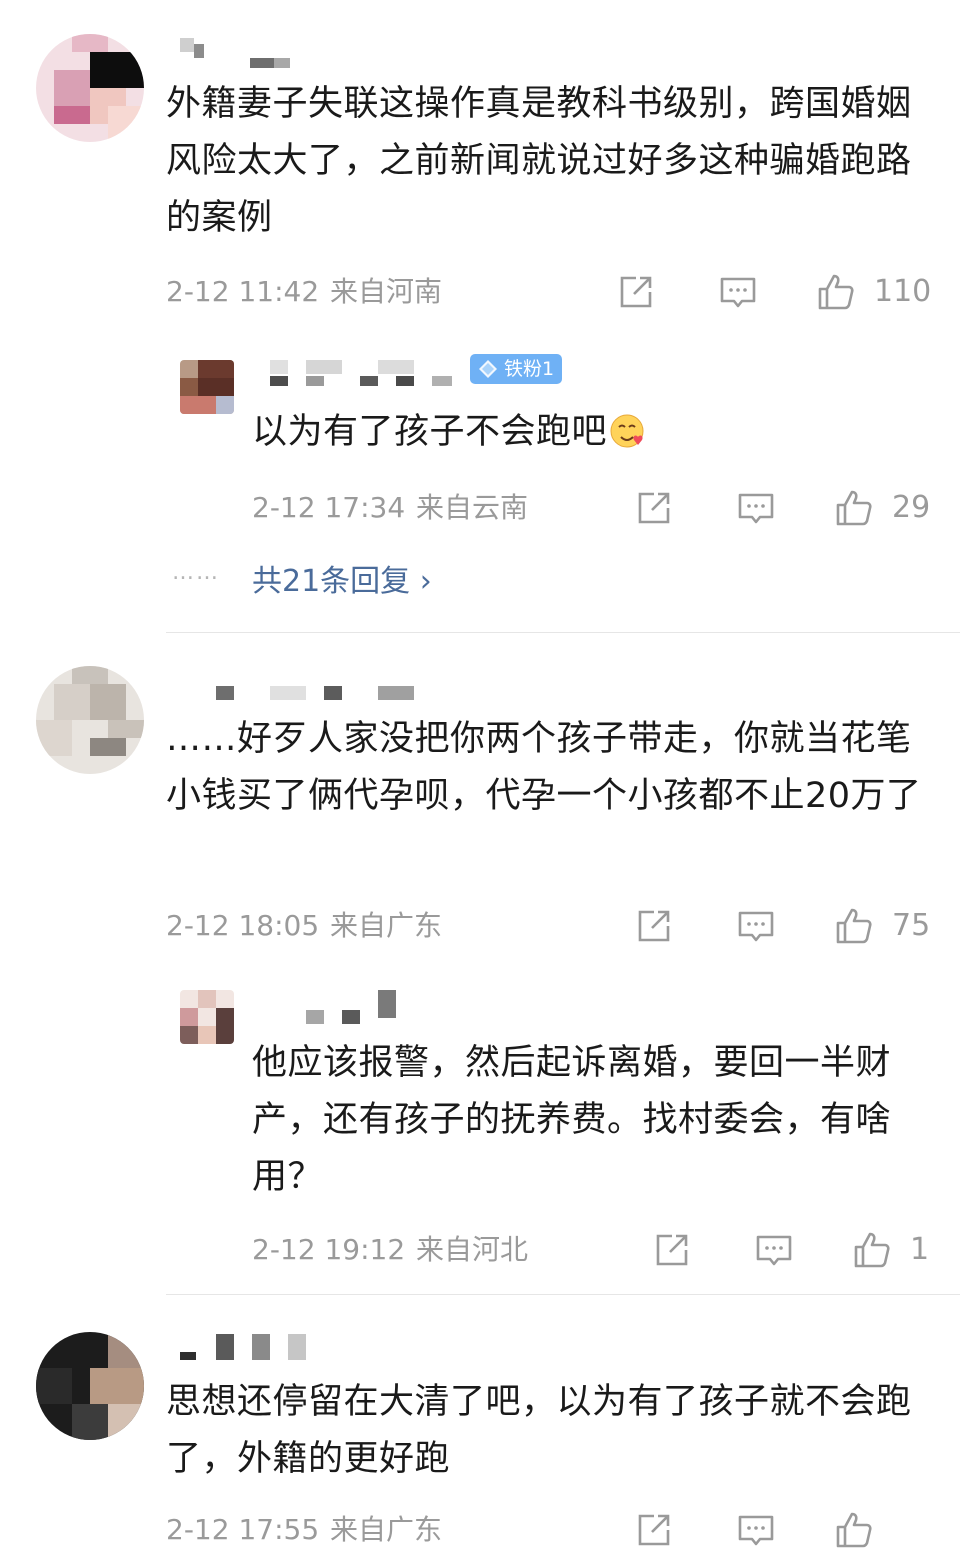 Image resolution: width=960 pixels, height=1563 pixels. What do you see at coordinates (627, 431) in the screenshot?
I see `heart-face-emoji` at bounding box center [627, 431].